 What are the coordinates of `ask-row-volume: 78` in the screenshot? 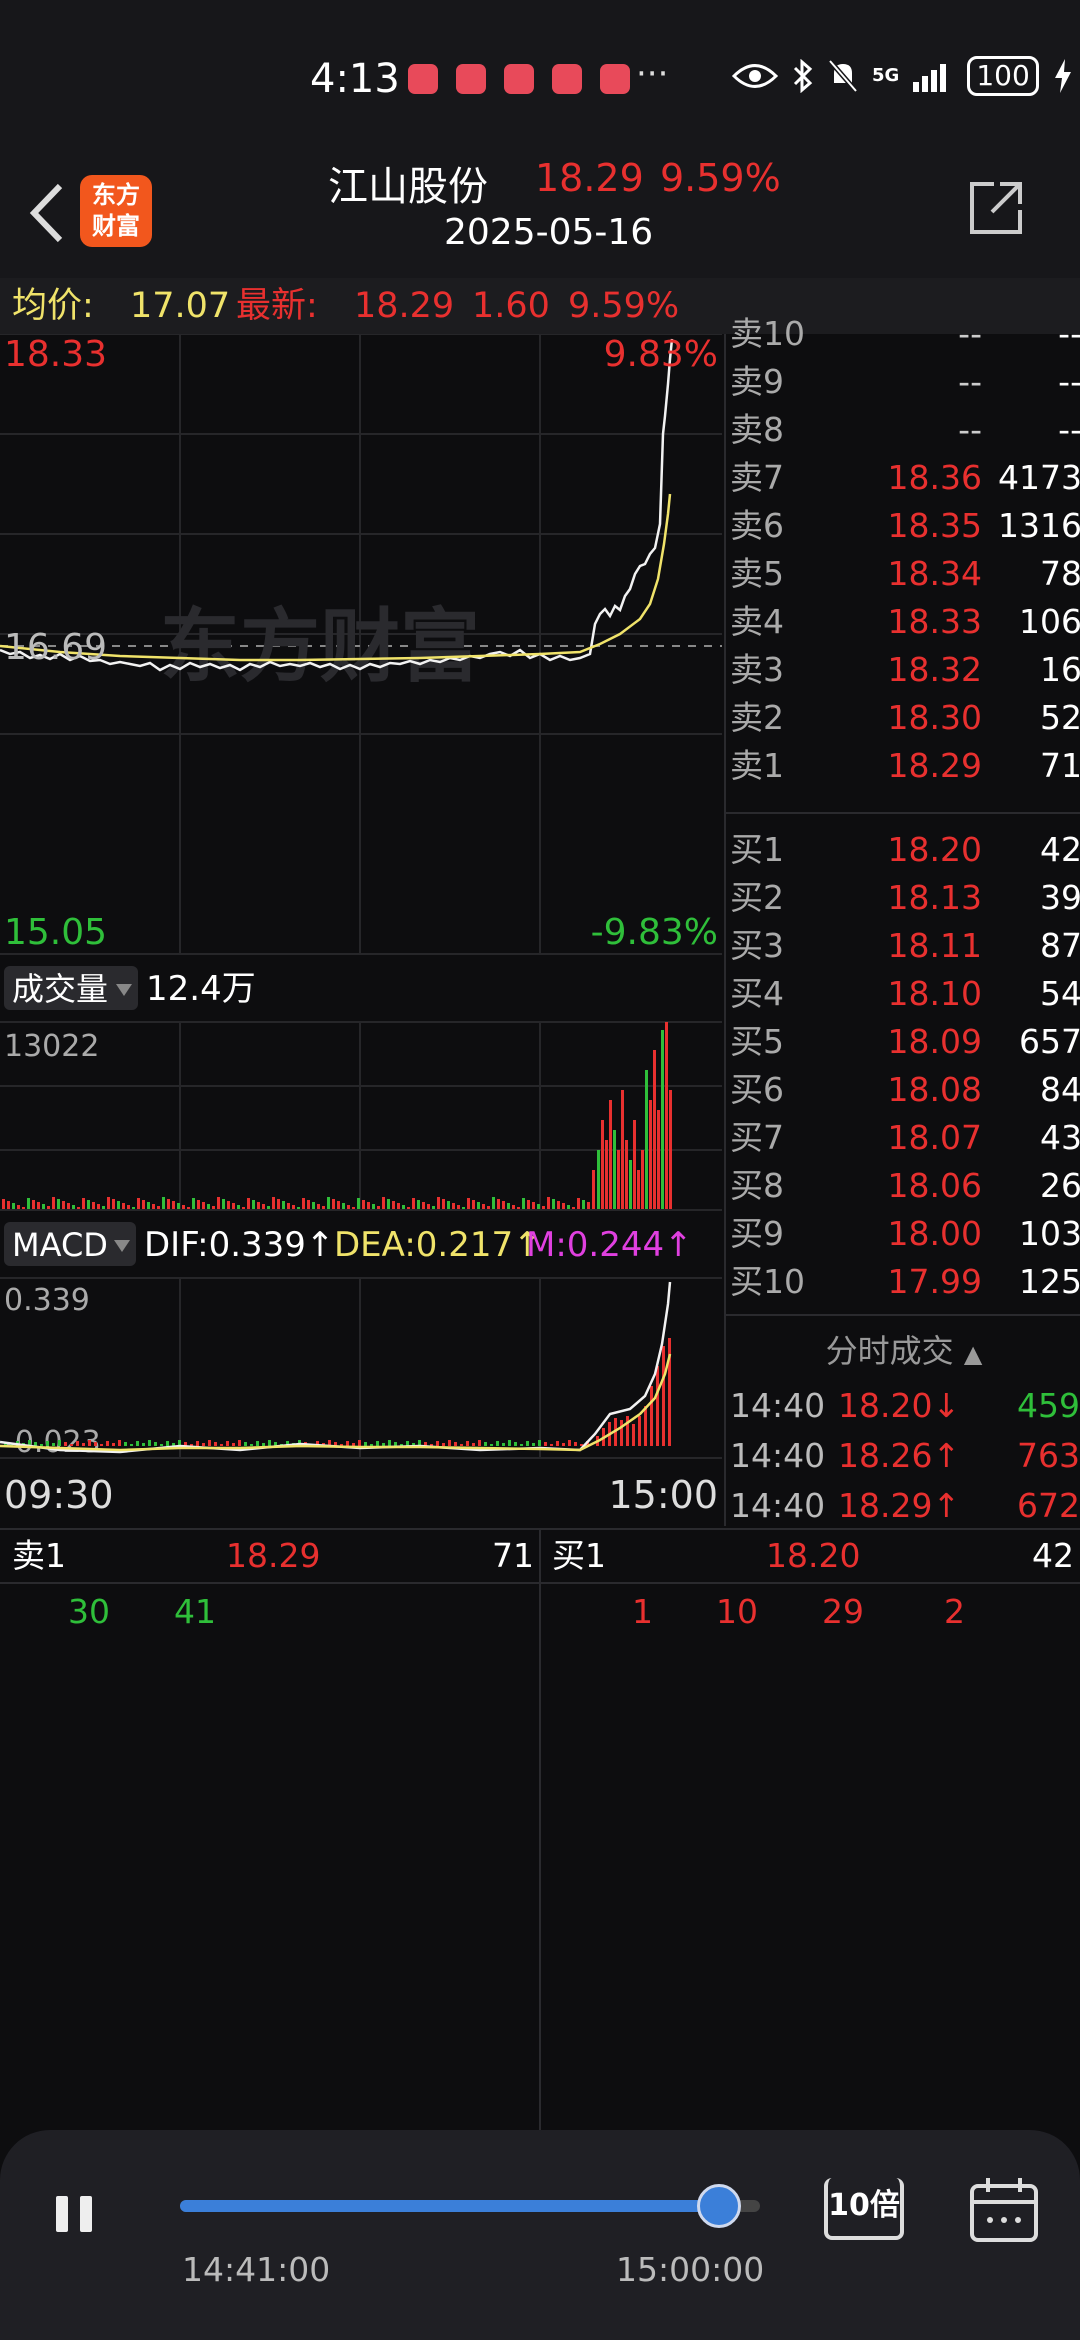 It's located at (1060, 573).